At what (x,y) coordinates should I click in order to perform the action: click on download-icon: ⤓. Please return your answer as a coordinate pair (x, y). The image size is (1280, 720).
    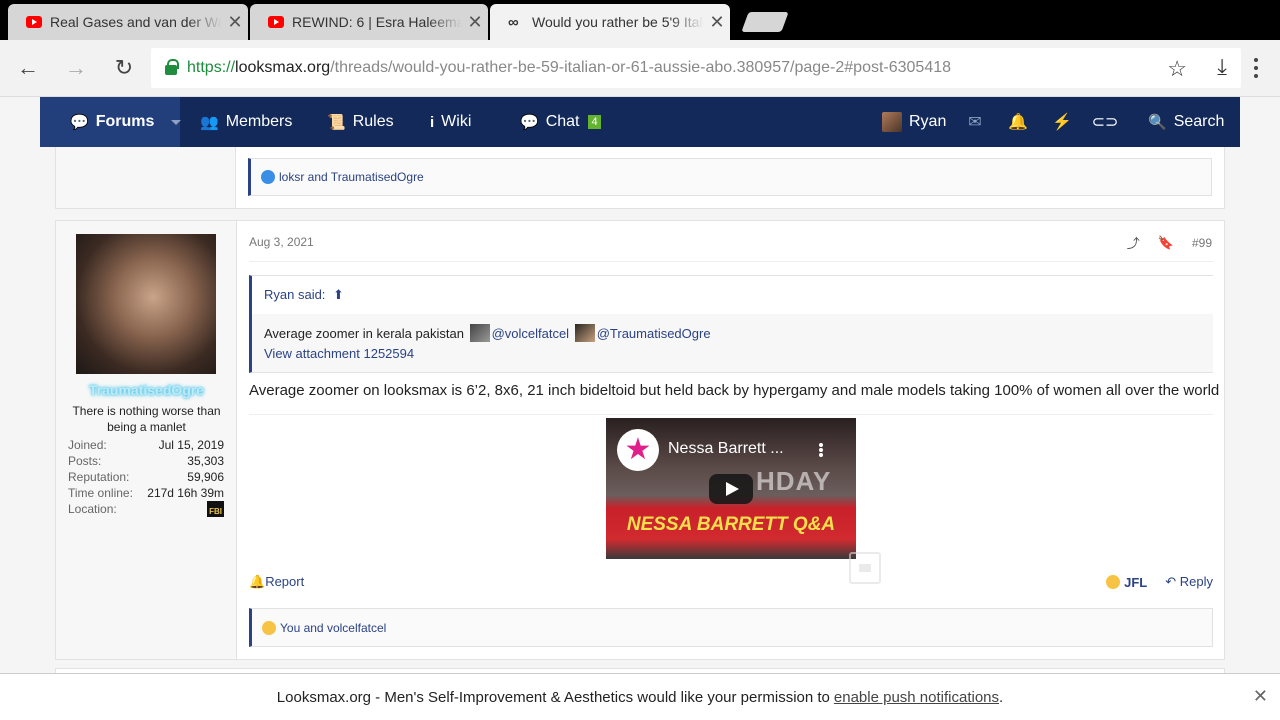
    Looking at the image, I should click on (1222, 67).